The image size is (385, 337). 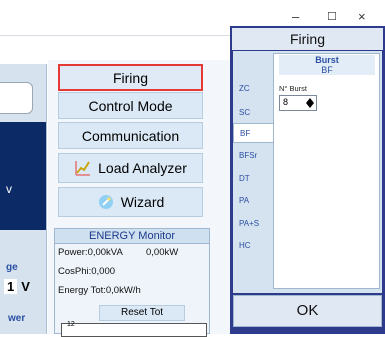 I want to click on tab-pa-s: PA+S, so click(x=251, y=224).